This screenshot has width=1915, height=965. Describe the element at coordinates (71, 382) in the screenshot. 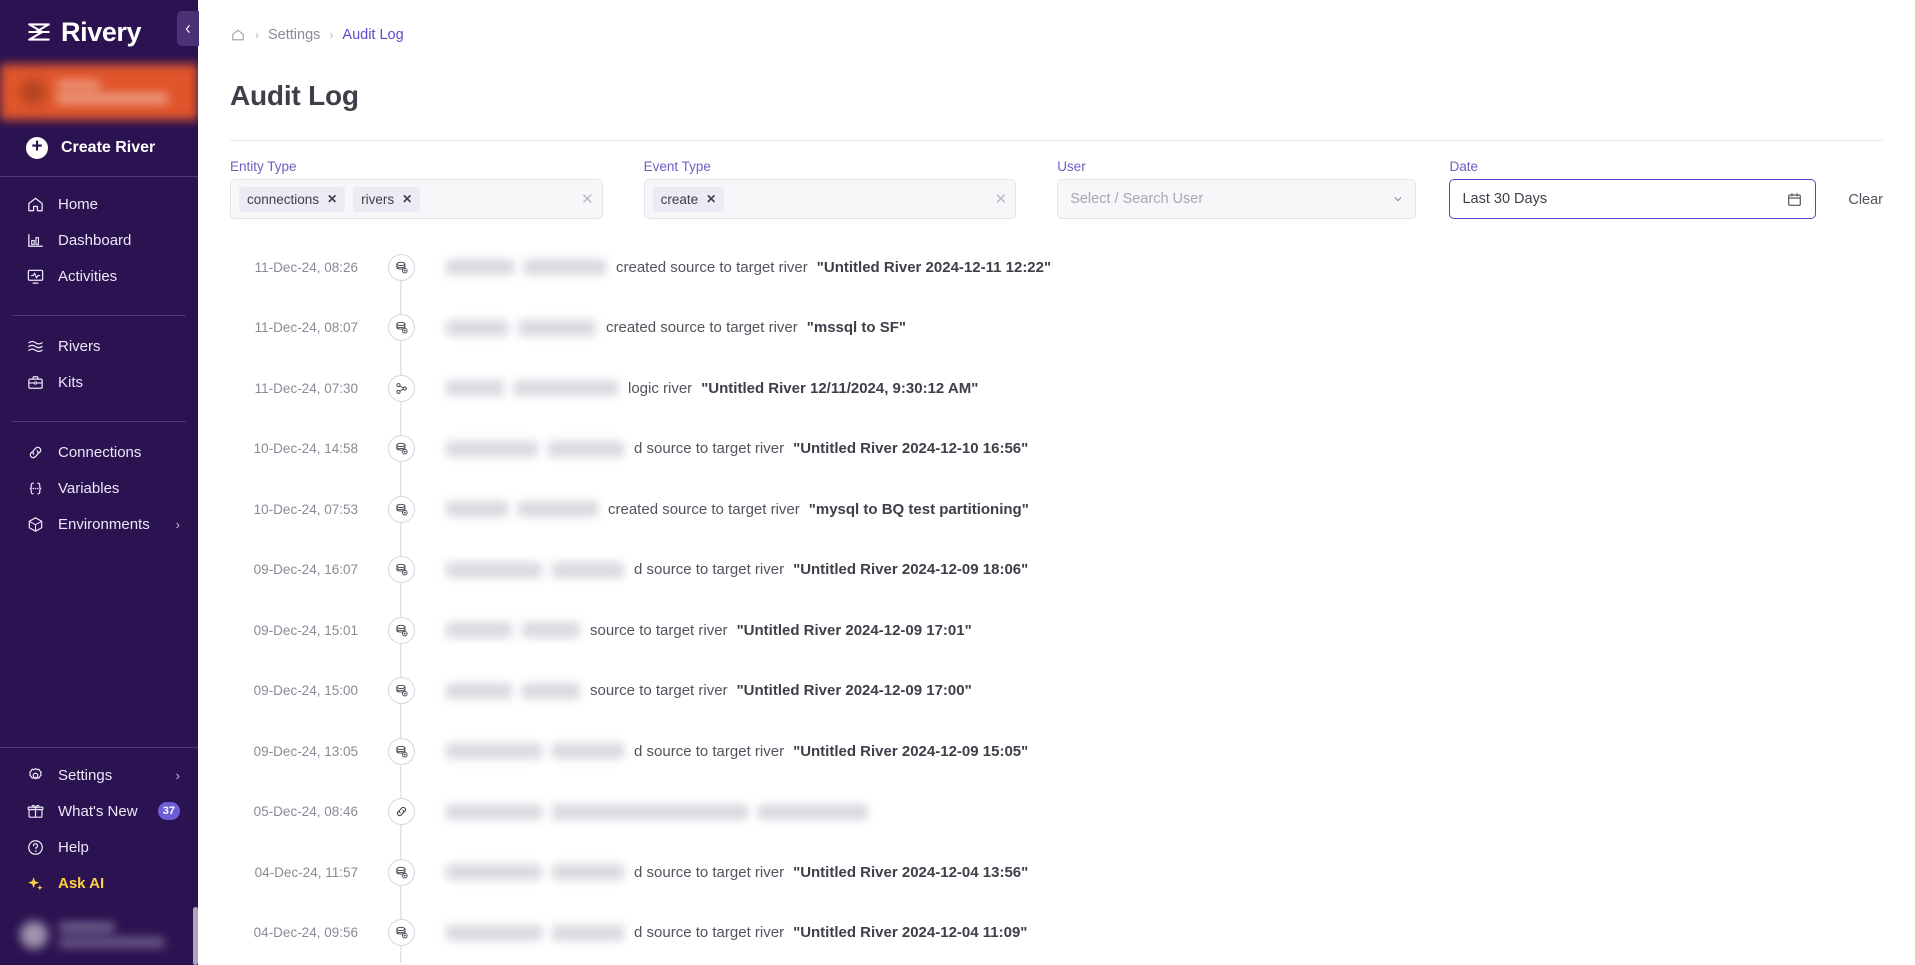

I see `sidebar-item-label: Kits` at that location.